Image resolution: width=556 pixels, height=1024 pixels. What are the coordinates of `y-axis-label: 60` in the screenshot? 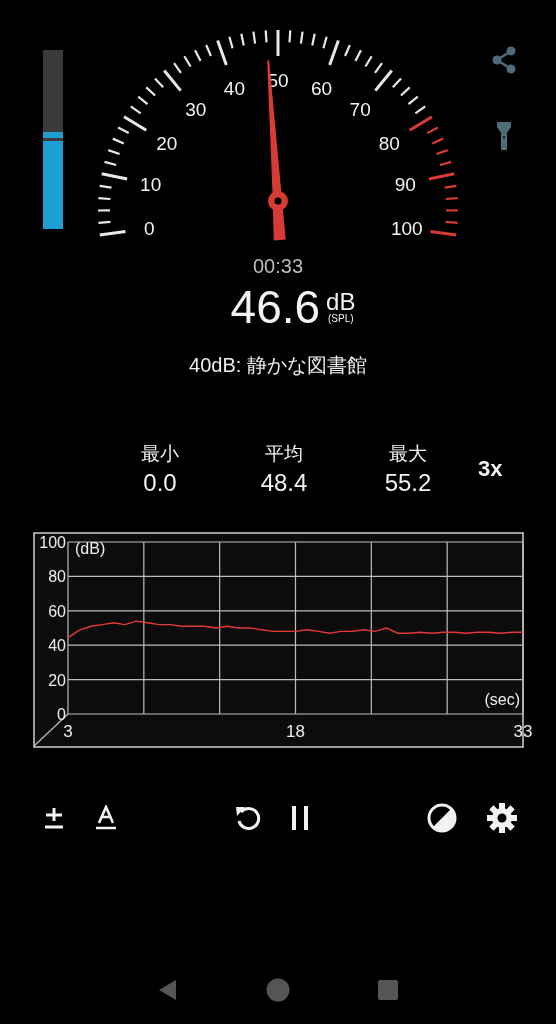 It's located at (57, 611).